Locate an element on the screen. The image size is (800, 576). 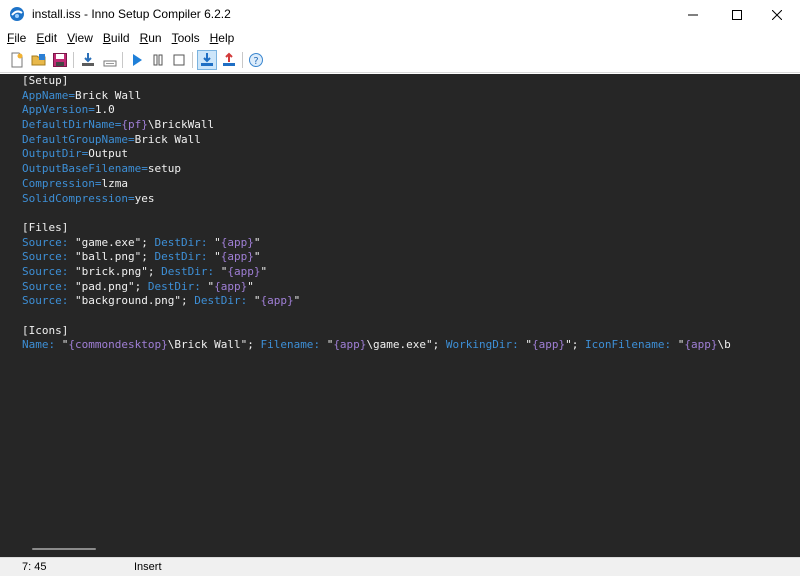
code-line: AppName=Brick Wall is located at coordinates (376, 96).